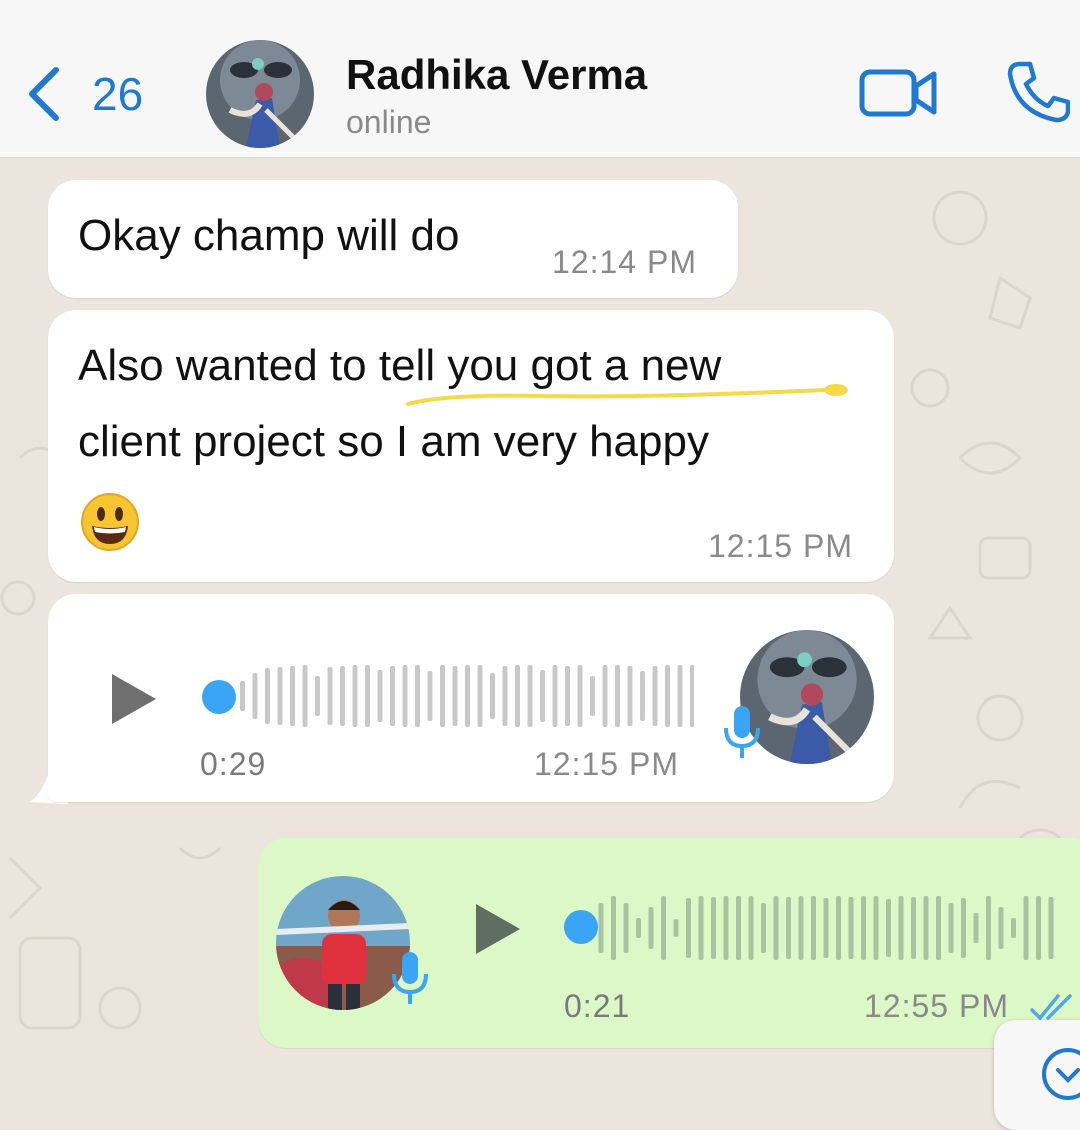 The height and width of the screenshot is (1130, 1080). Describe the element at coordinates (597, 1006) in the screenshot. I see `voice-duration: 0:21` at that location.